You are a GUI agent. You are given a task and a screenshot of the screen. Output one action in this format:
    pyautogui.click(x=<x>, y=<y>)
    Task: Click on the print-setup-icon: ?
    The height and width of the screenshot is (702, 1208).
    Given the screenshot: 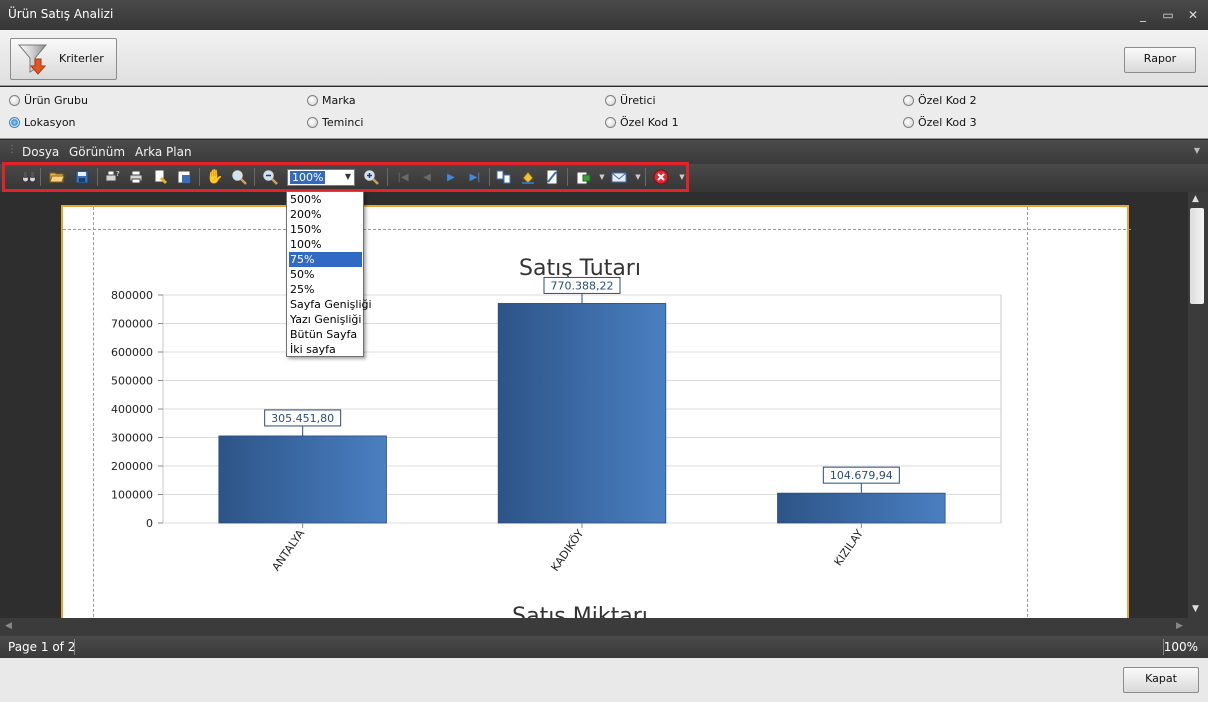 What is the action you would take?
    pyautogui.click(x=112, y=177)
    